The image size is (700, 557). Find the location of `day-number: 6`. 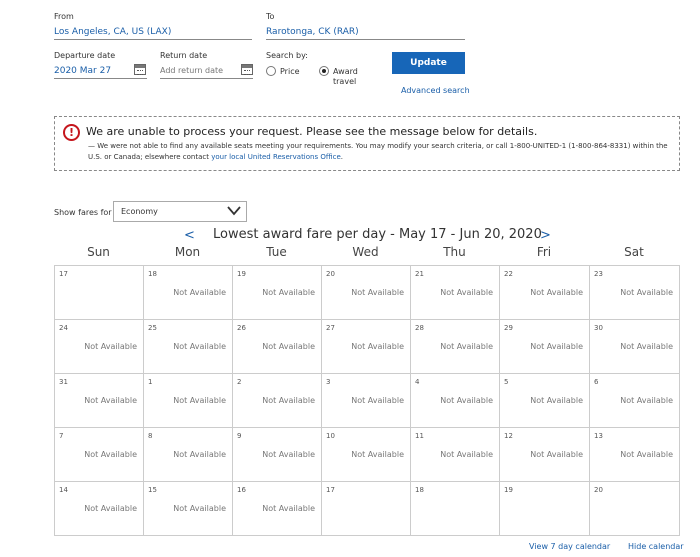

day-number: 6 is located at coordinates (596, 382).